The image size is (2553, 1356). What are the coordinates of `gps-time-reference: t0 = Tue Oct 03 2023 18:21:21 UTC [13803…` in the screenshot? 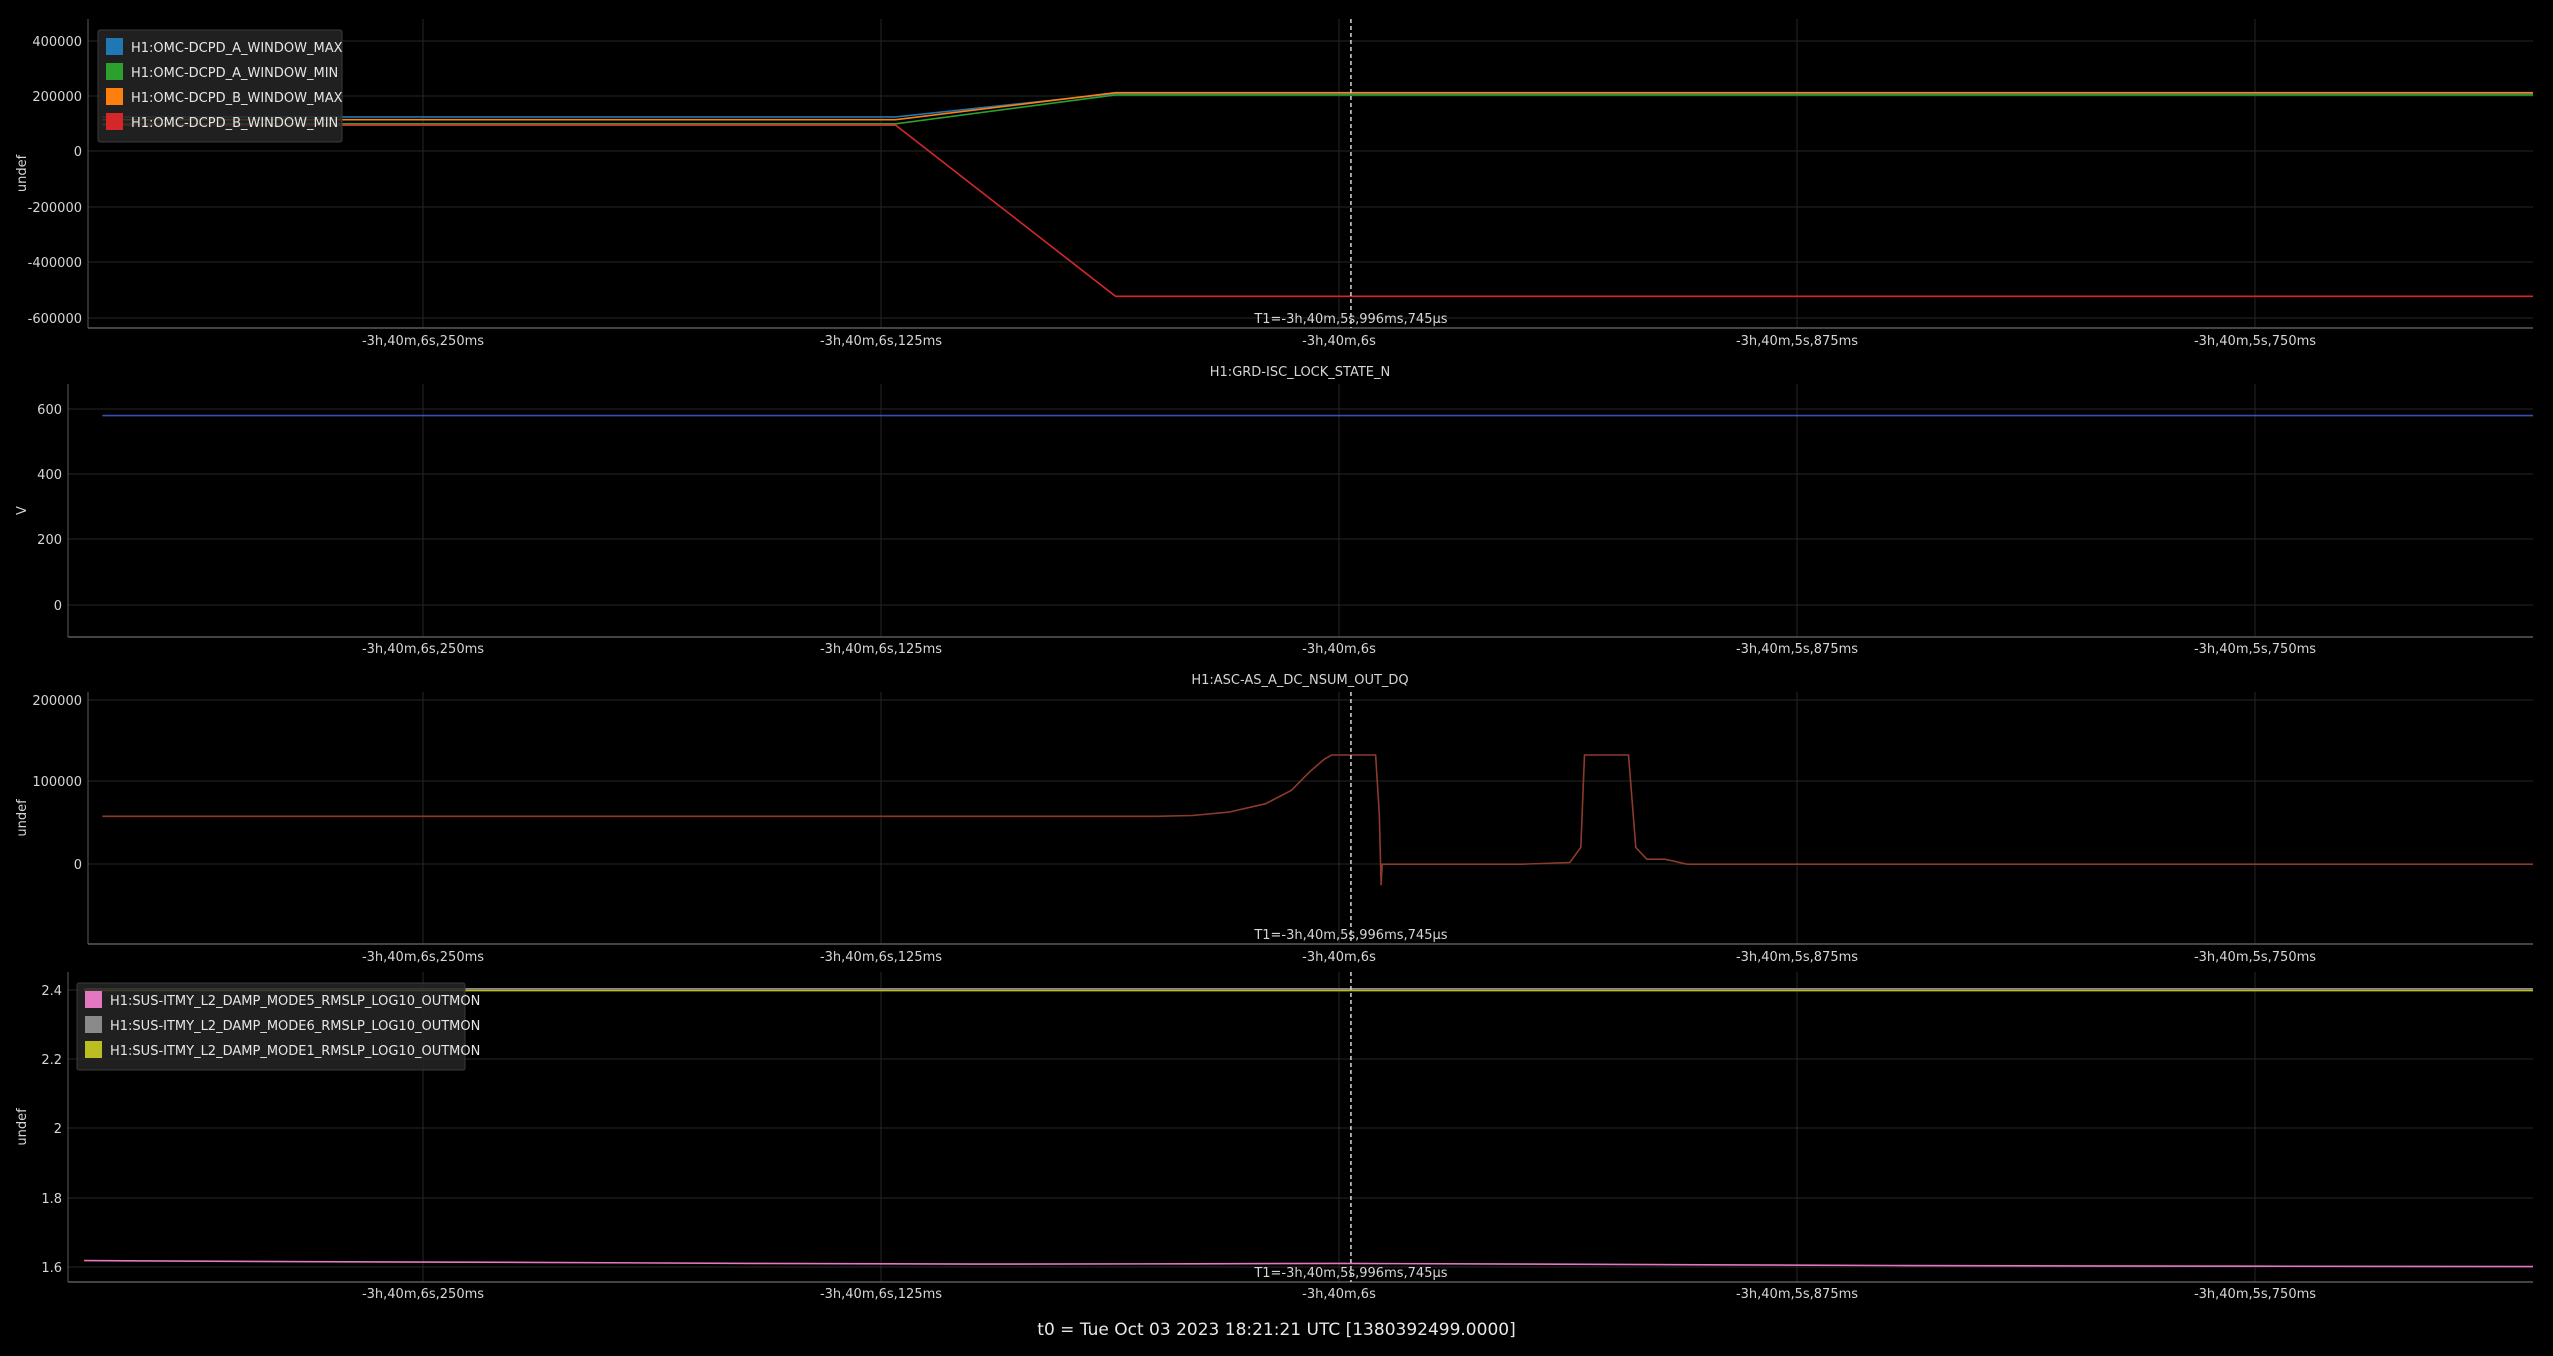 It's located at (1276, 1330).